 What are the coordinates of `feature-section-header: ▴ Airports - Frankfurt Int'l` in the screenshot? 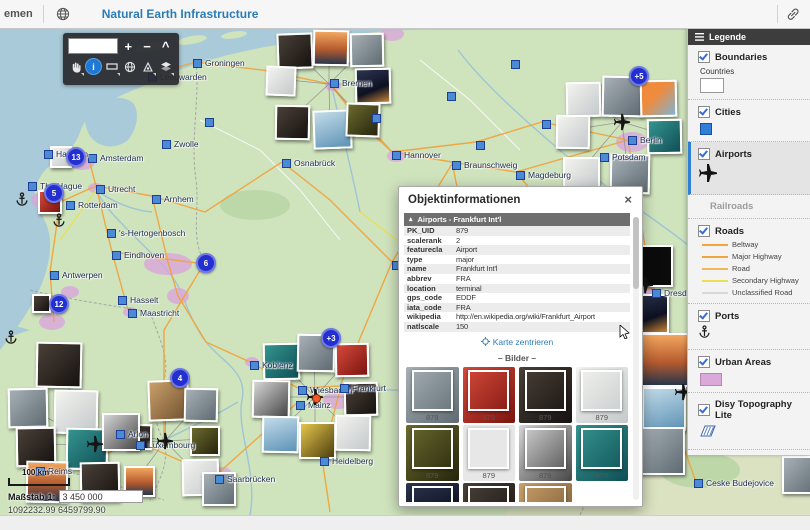 It's located at (517, 219).